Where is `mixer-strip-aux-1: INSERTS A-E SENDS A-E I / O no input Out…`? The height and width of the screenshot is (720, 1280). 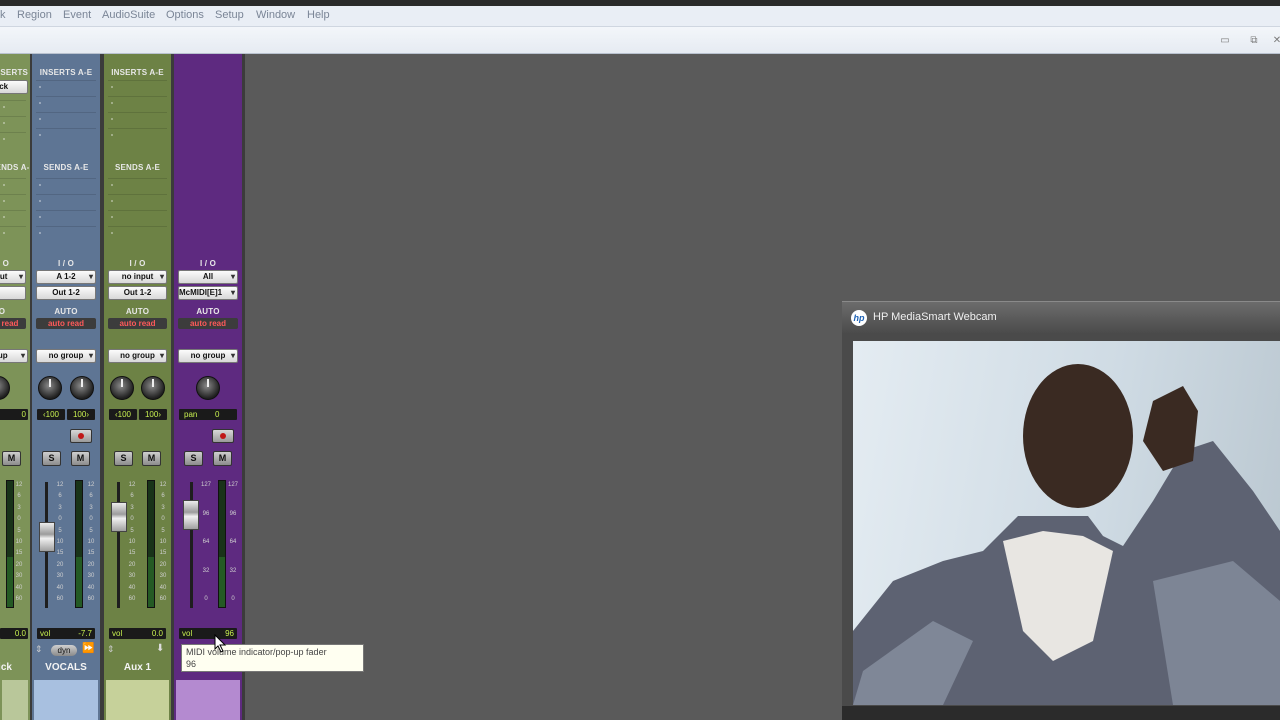
mixer-strip-aux-1: INSERTS A-E SENDS A-E I / O no input Out… is located at coordinates (137, 387).